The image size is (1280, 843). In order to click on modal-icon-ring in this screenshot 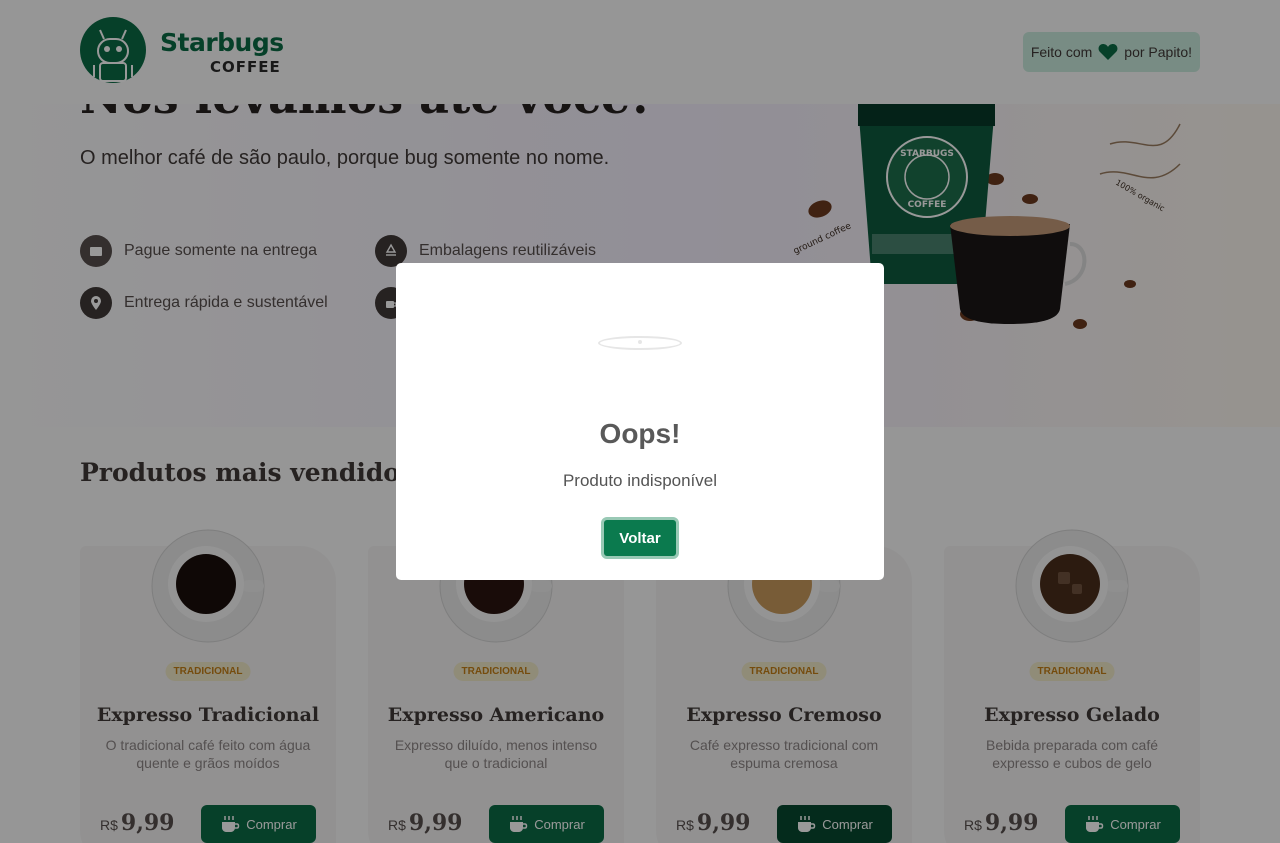, I will do `click(640, 343)`.